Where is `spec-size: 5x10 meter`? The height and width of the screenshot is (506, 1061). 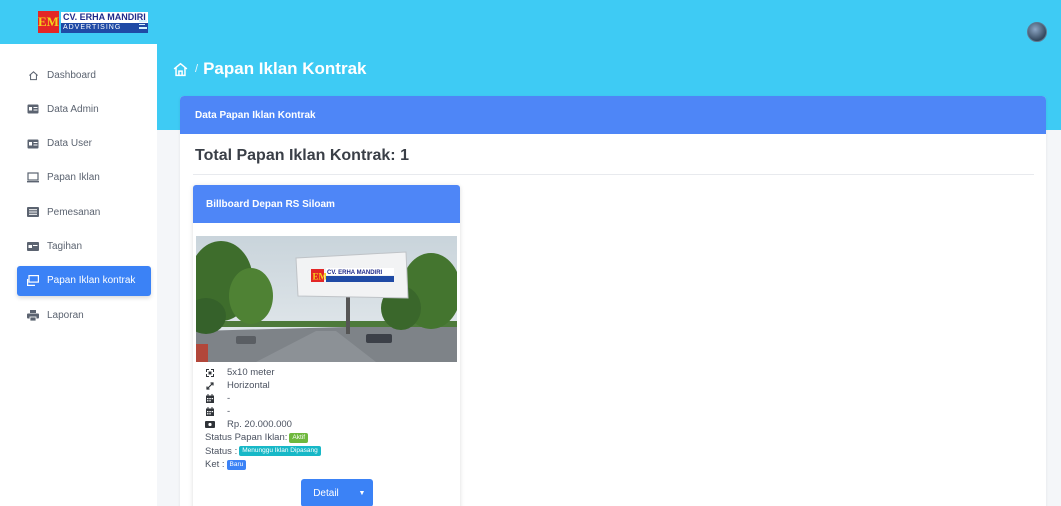 spec-size: 5x10 meter is located at coordinates (330, 372).